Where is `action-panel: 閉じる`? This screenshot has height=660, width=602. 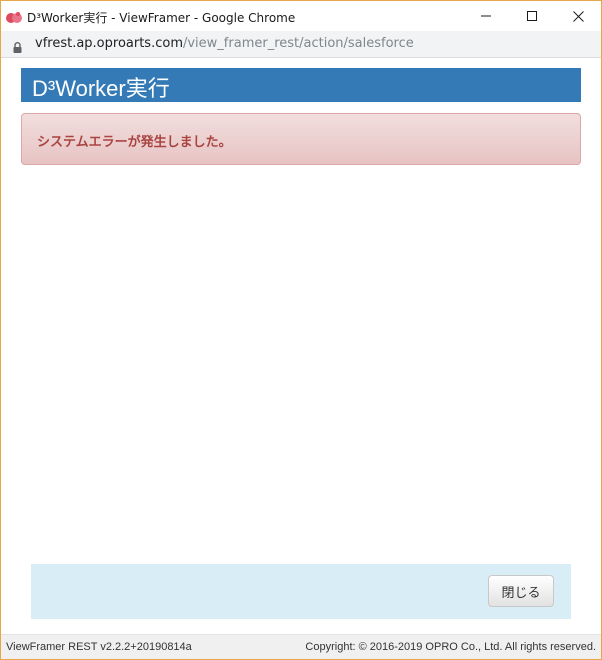 action-panel: 閉じる is located at coordinates (301, 591).